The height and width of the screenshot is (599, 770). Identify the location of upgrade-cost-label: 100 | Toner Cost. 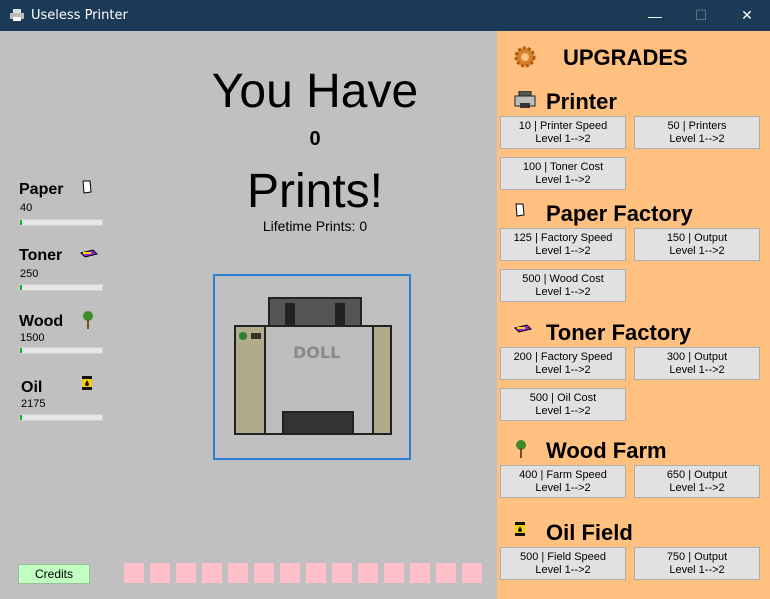
(563, 167).